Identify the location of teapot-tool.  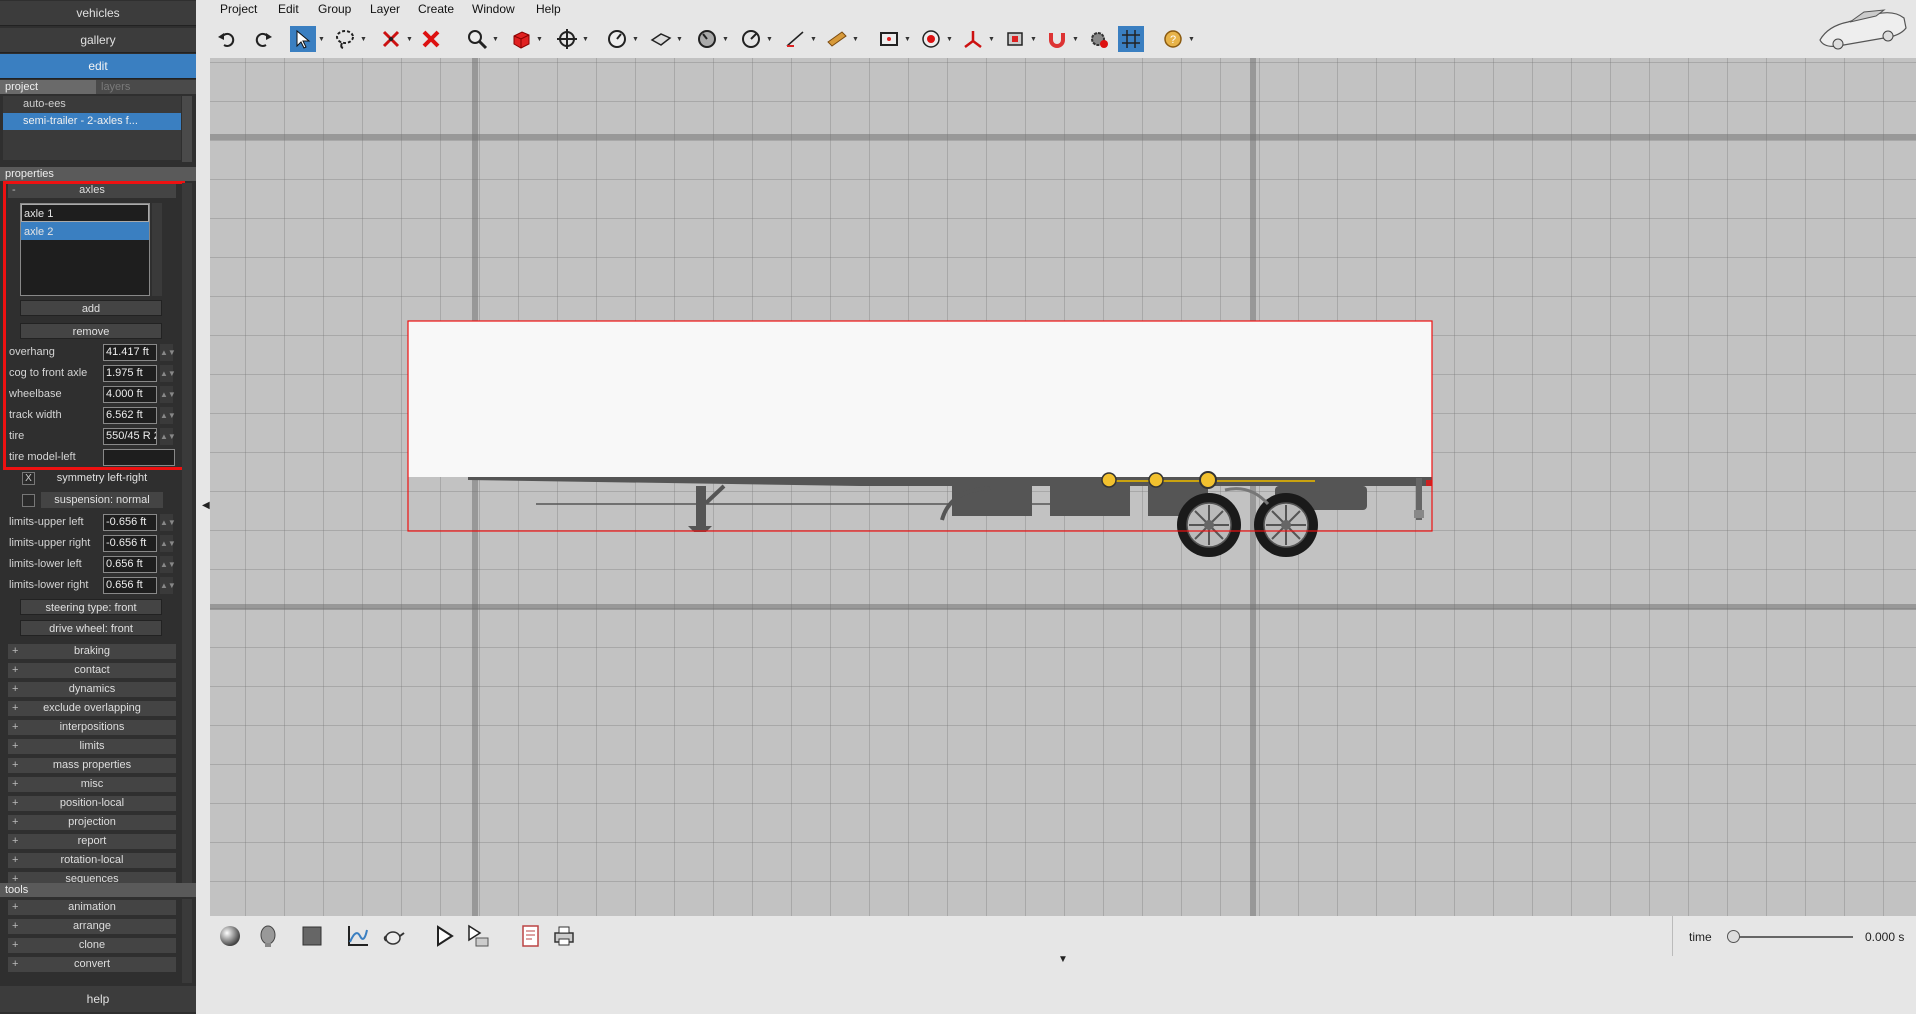
(394, 936).